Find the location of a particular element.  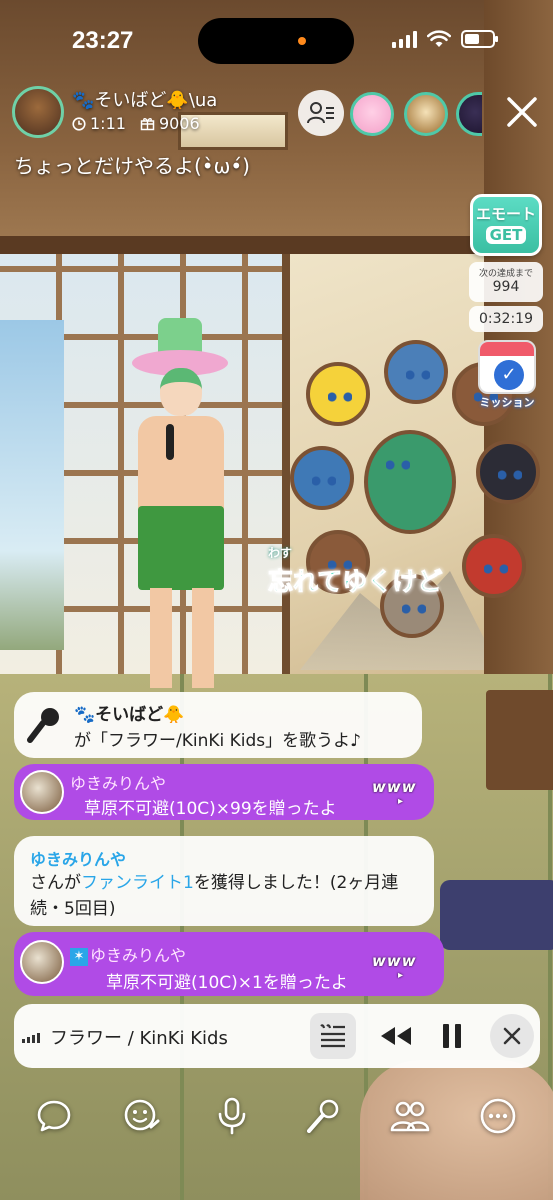

viewer-list-icon is located at coordinates (320, 113).